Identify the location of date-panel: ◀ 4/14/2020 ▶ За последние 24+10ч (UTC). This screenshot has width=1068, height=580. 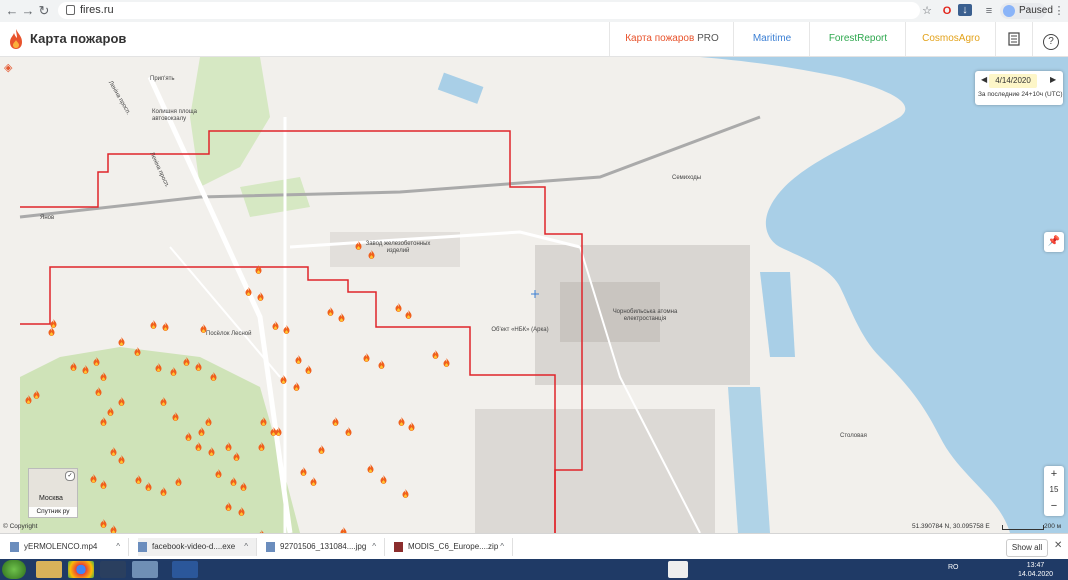
(1019, 88).